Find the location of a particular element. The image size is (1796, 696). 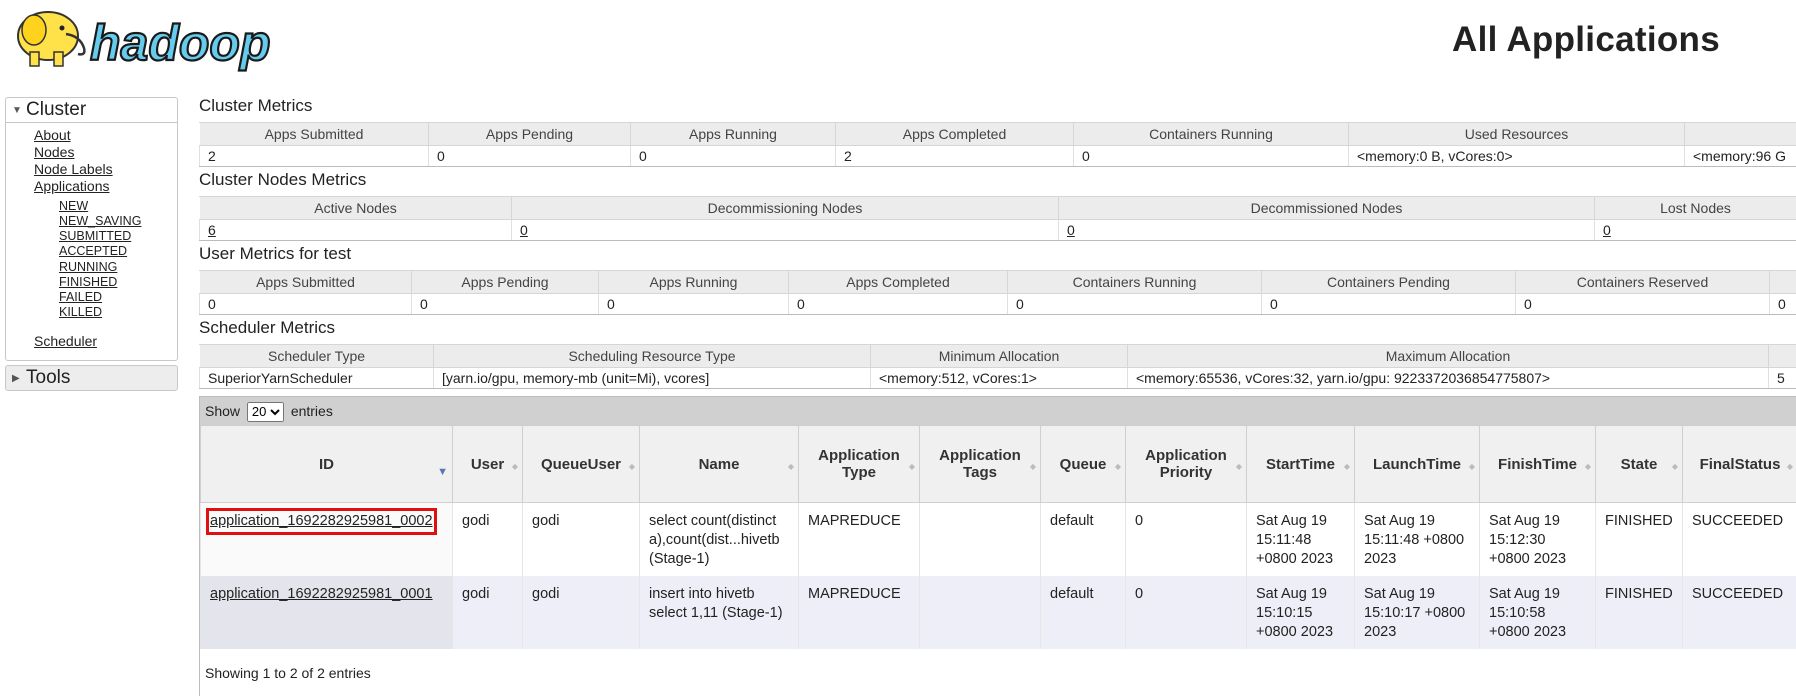

nav-state-running: RUNNING is located at coordinates (88, 267).